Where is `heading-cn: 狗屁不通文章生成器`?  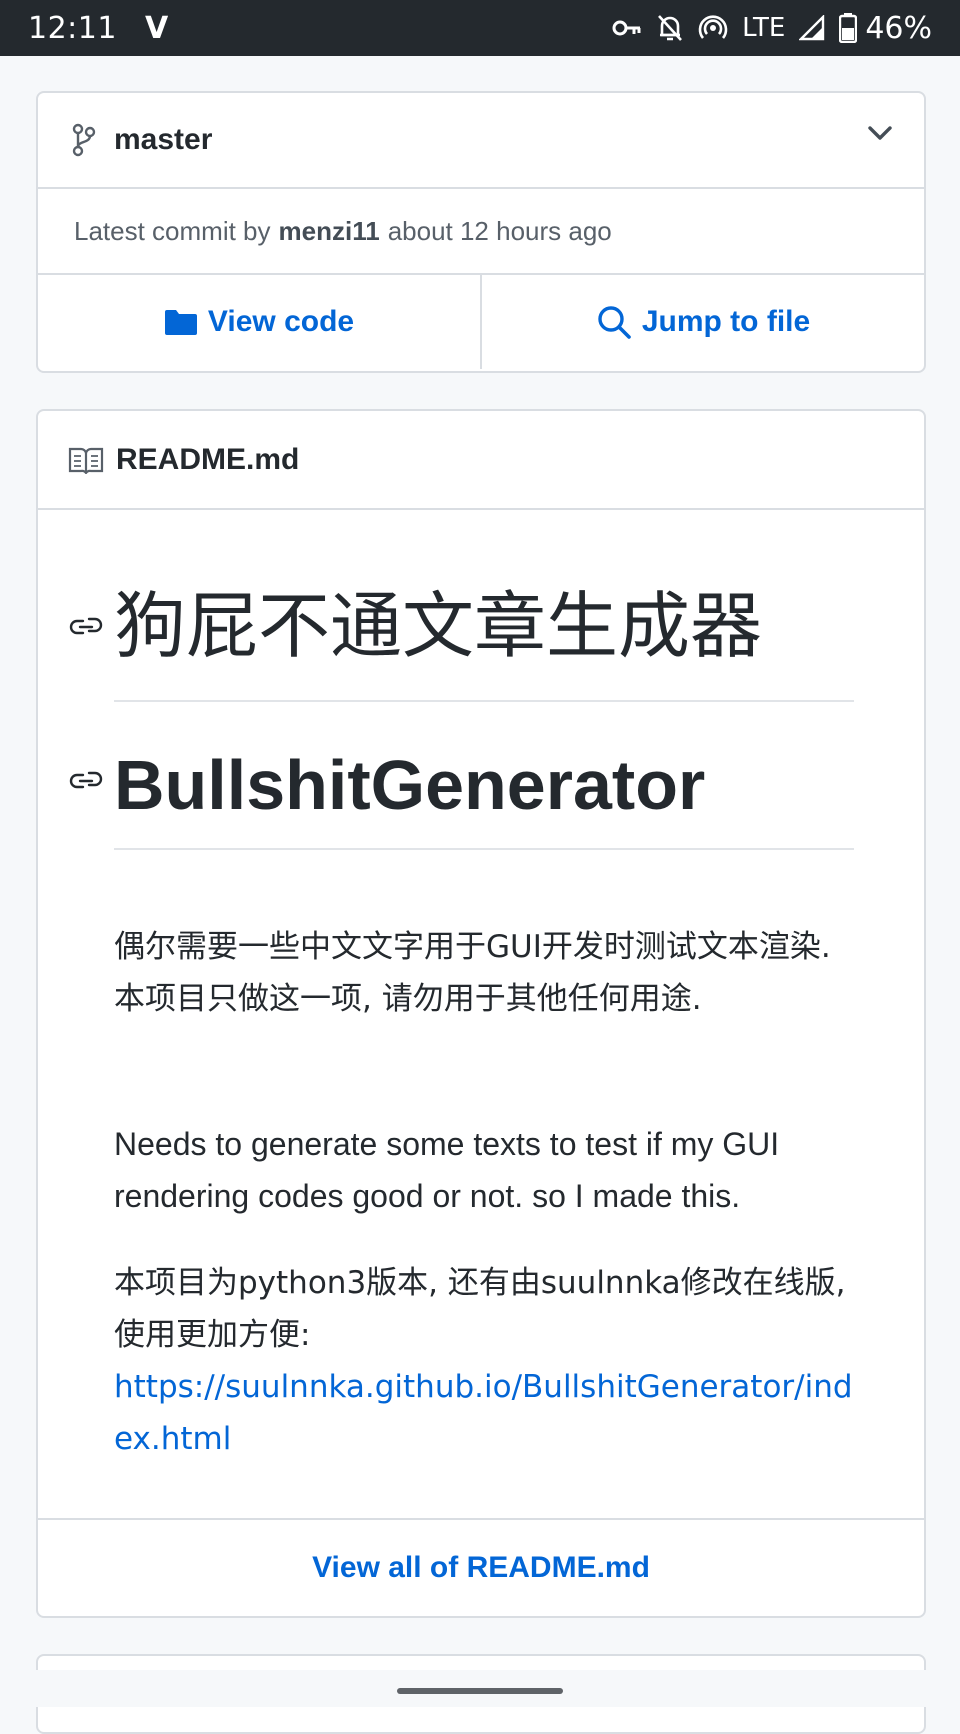
heading-cn: 狗屁不通文章生成器 is located at coordinates (461, 642).